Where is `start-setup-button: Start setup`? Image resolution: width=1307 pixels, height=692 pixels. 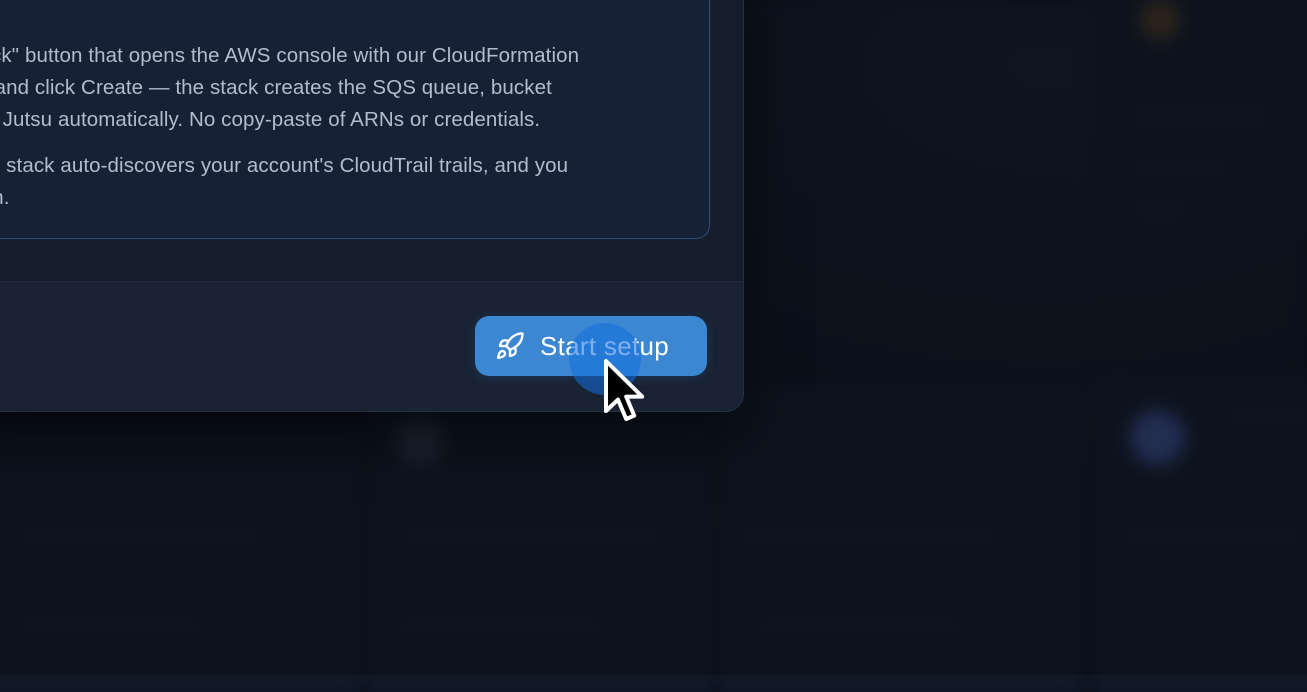 start-setup-button: Start setup is located at coordinates (591, 346).